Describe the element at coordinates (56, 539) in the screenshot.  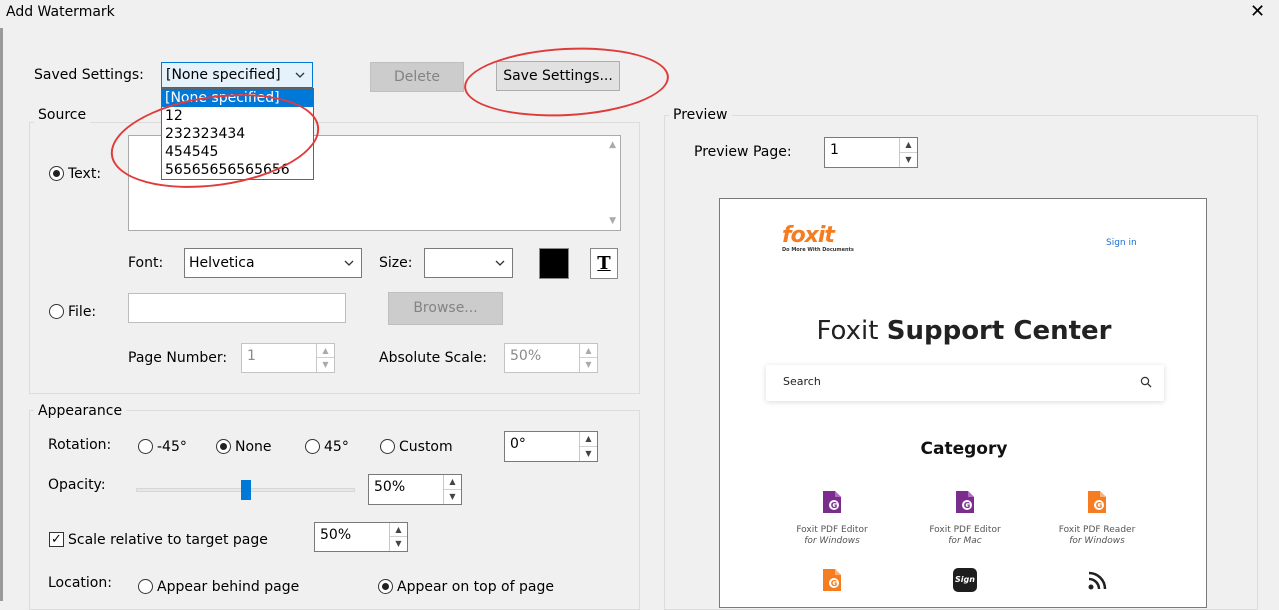
I see `scale-relative-checkbox: ✓` at that location.